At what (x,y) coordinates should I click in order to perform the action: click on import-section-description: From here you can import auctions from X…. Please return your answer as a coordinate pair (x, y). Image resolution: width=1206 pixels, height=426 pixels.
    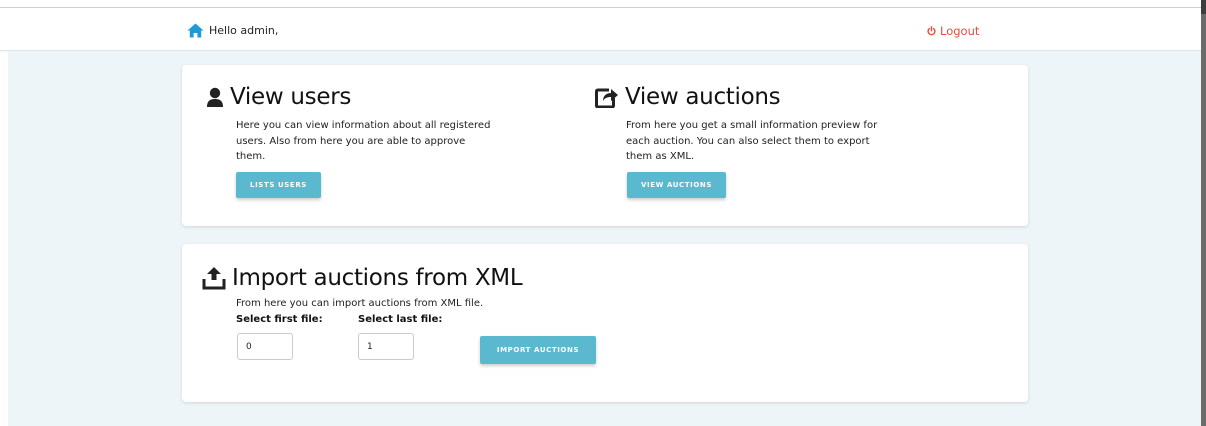
    Looking at the image, I should click on (360, 303).